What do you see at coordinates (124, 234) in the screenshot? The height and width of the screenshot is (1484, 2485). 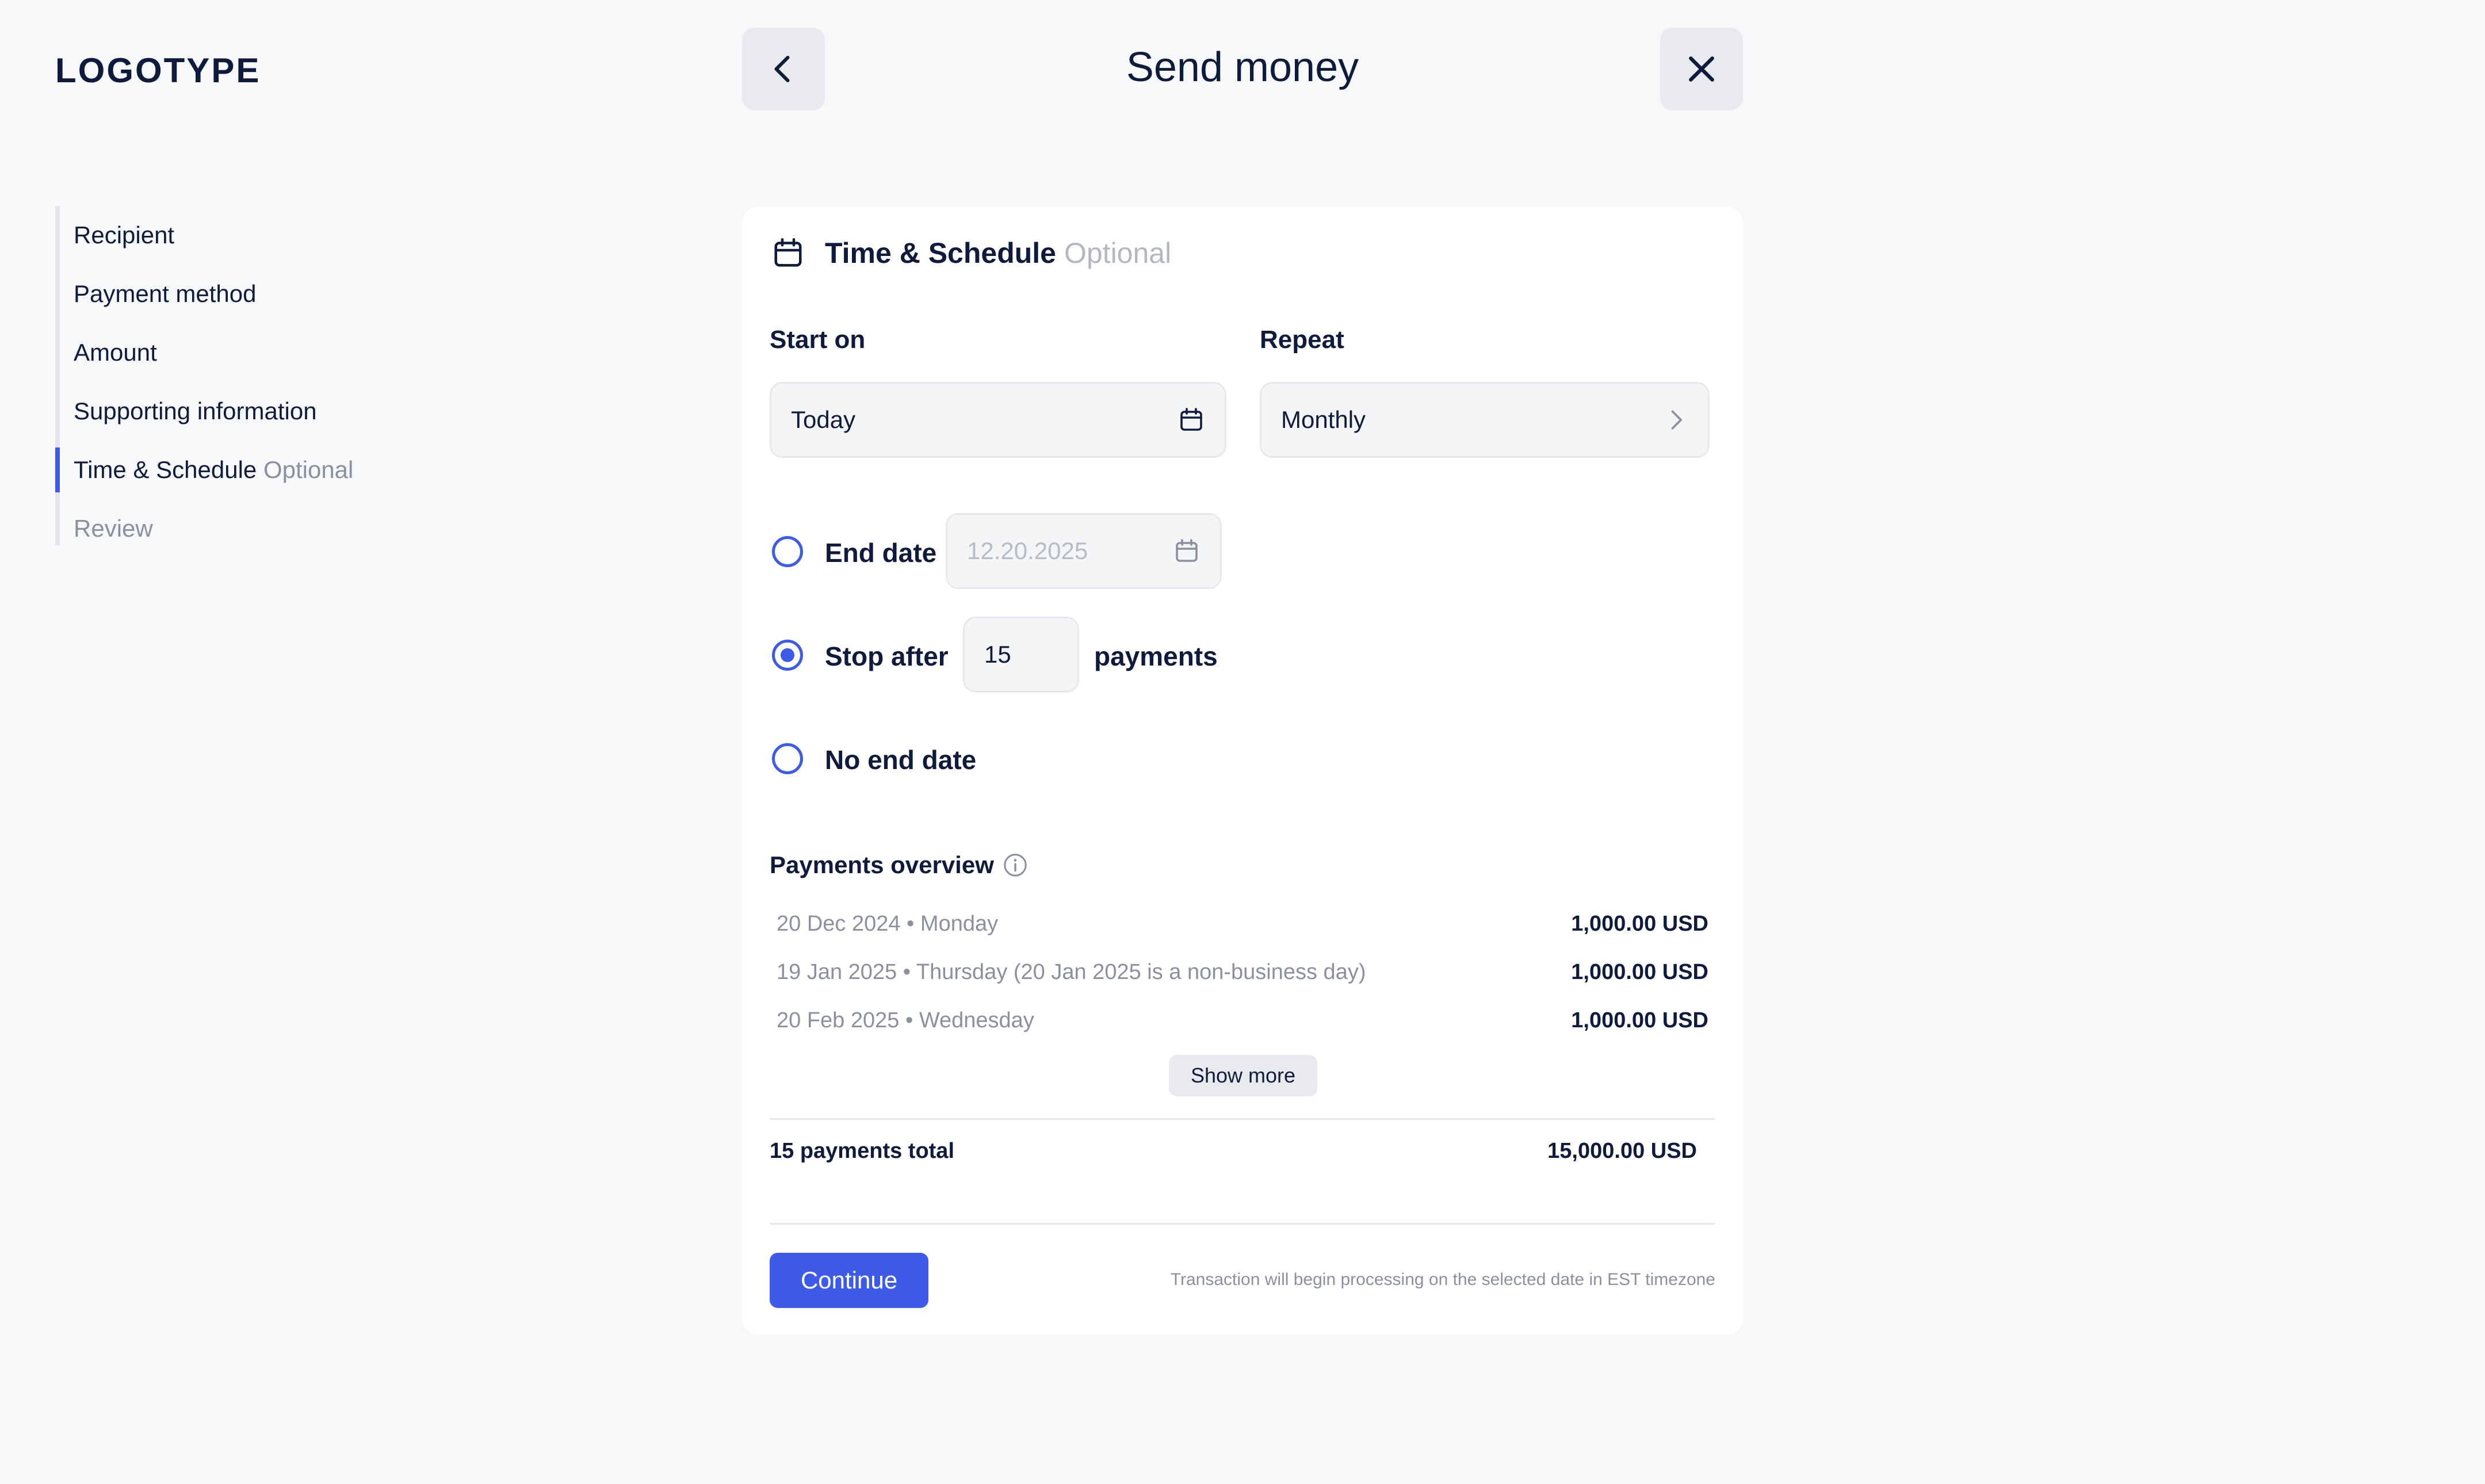 I see `step-label: Recipient` at bounding box center [124, 234].